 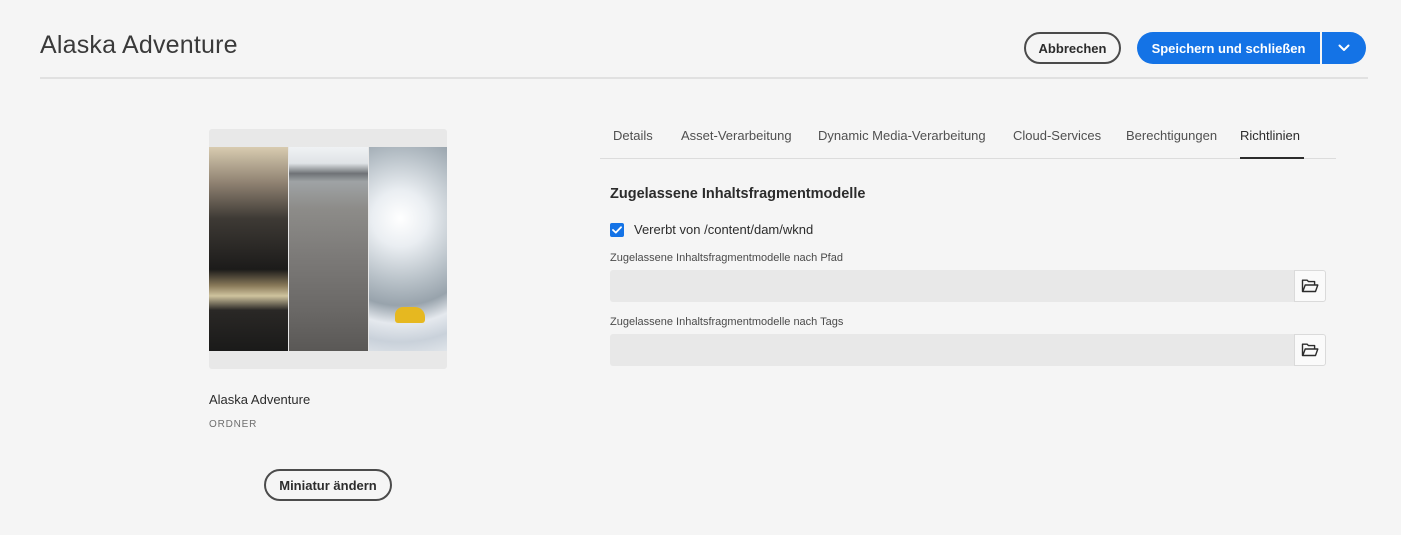 I want to click on inherit-checkbox-label: Vererbt von /content/dam/wknd, so click(x=724, y=229).